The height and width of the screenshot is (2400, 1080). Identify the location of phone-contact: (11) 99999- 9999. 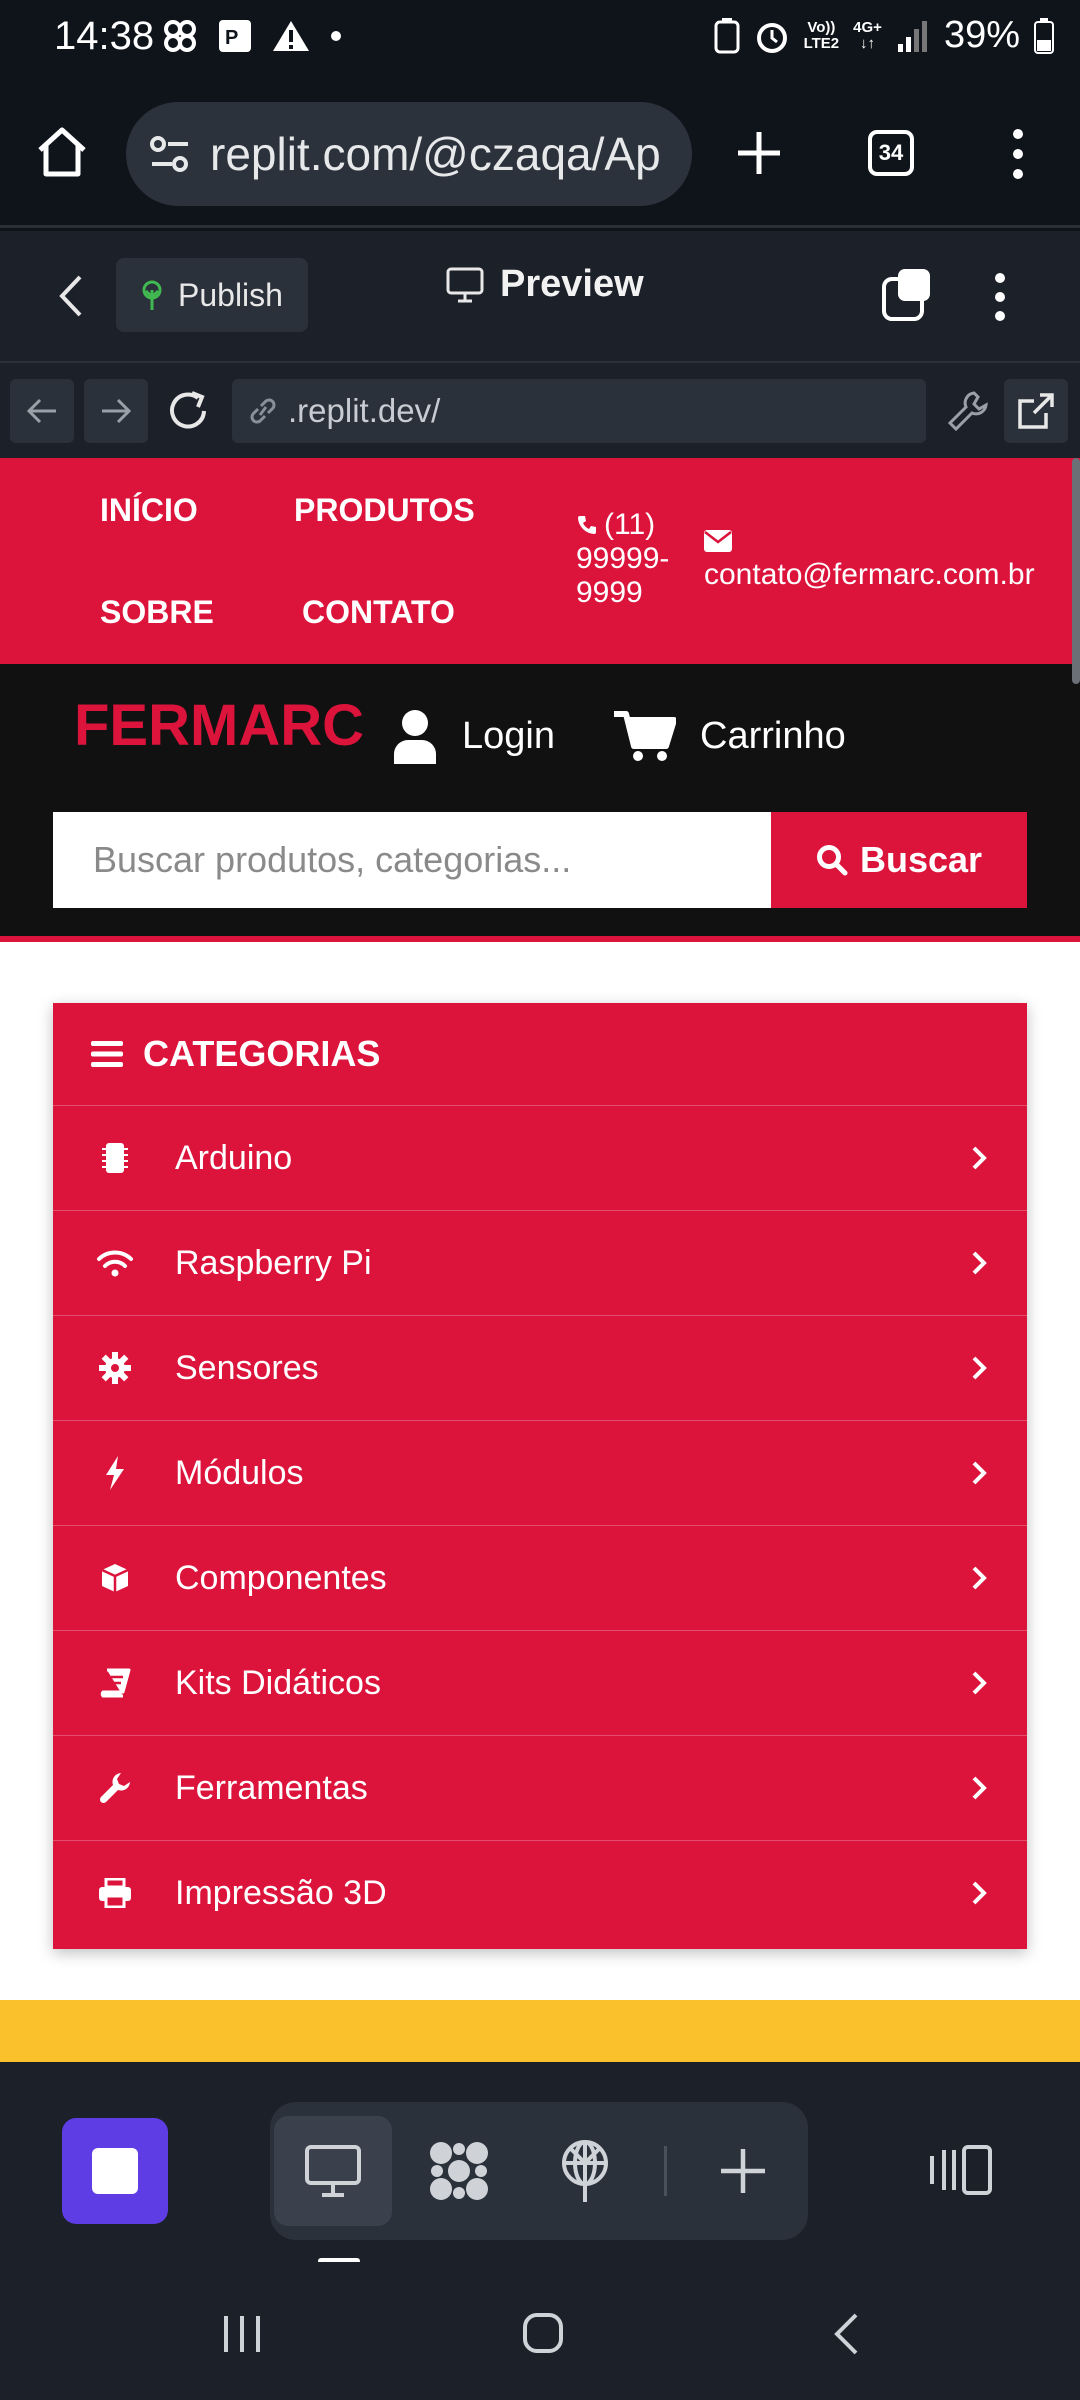
(626, 559).